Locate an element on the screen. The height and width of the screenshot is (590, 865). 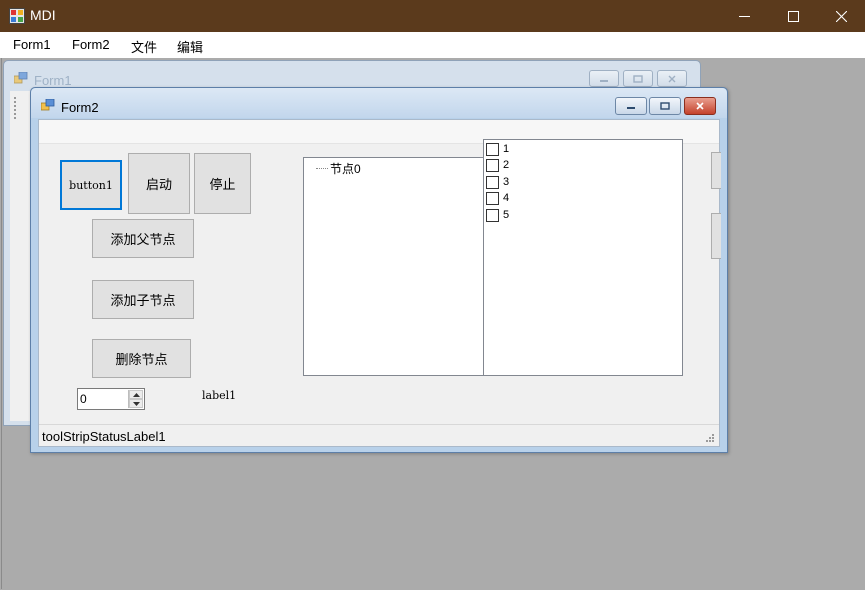
menu-item-form1: Form1 is located at coordinates (32, 44).